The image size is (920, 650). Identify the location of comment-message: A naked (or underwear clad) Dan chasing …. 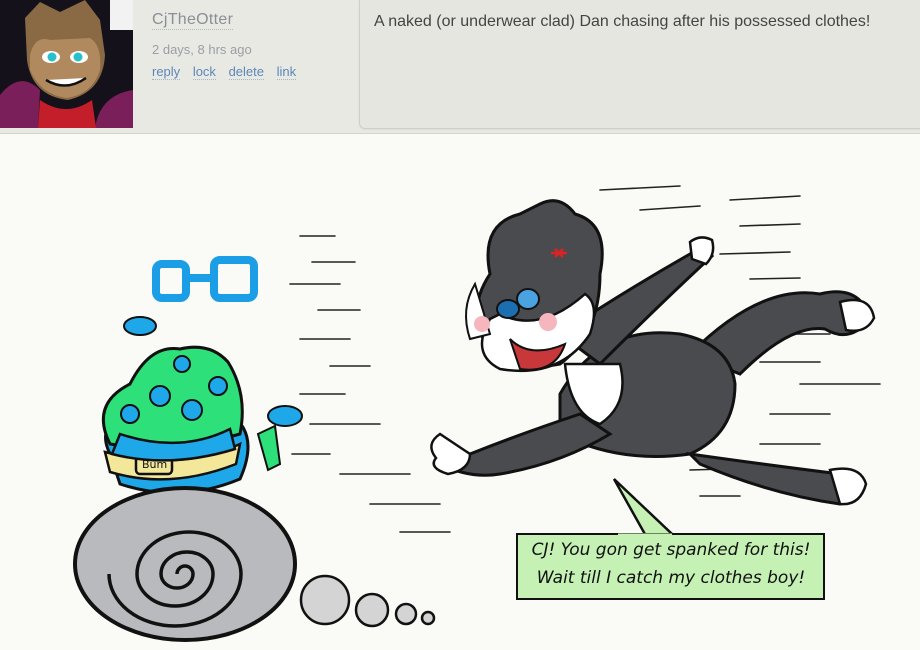
(622, 21).